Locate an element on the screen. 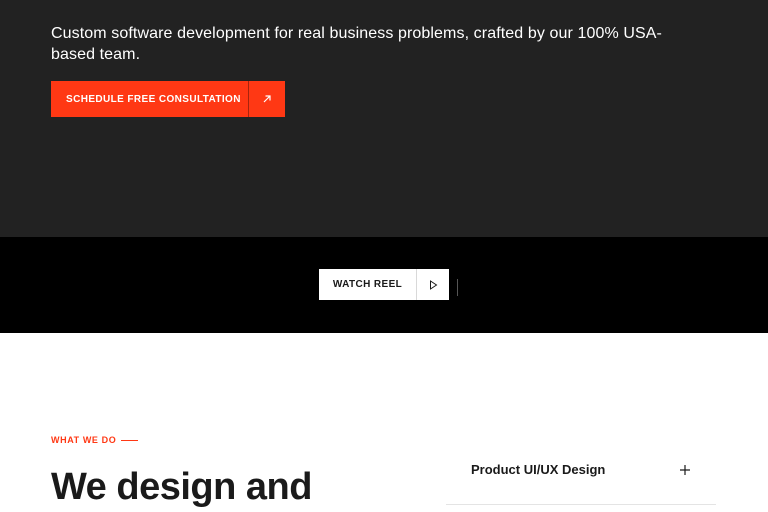 The width and height of the screenshot is (768, 512). eyebrow-line is located at coordinates (130, 440).